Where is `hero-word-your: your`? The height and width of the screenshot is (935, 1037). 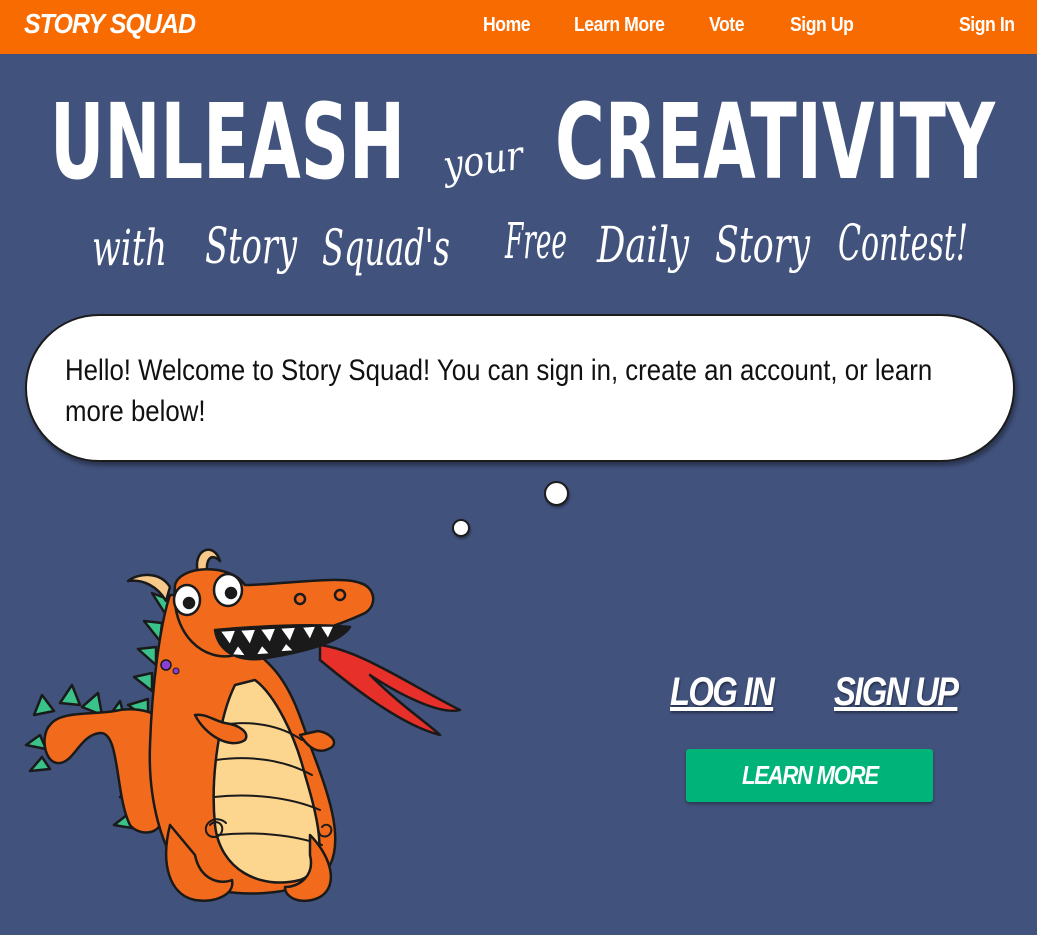 hero-word-your: your is located at coordinates (484, 160).